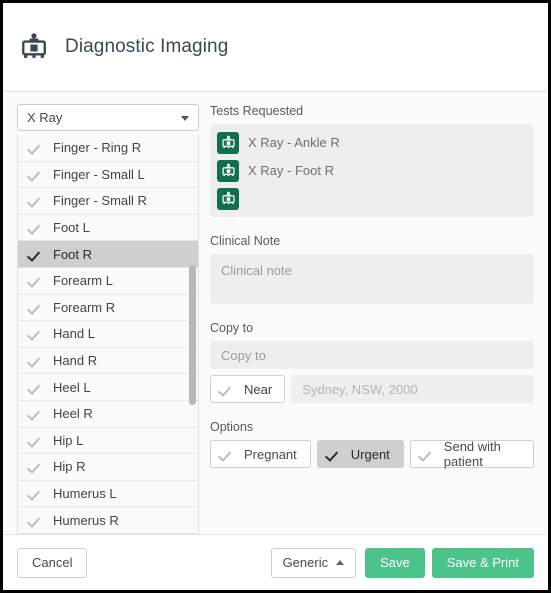  I want to click on near-row: Near Sydney, NSW, 2000, so click(372, 389).